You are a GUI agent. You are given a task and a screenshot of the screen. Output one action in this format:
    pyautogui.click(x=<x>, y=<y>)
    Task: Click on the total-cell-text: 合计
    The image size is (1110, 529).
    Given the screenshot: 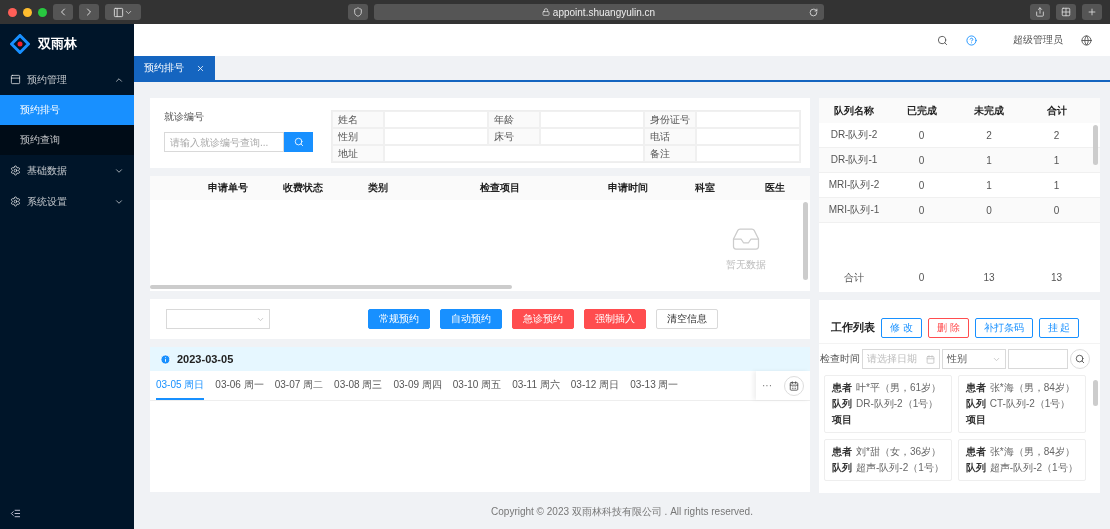 What is the action you would take?
    pyautogui.click(x=854, y=277)
    